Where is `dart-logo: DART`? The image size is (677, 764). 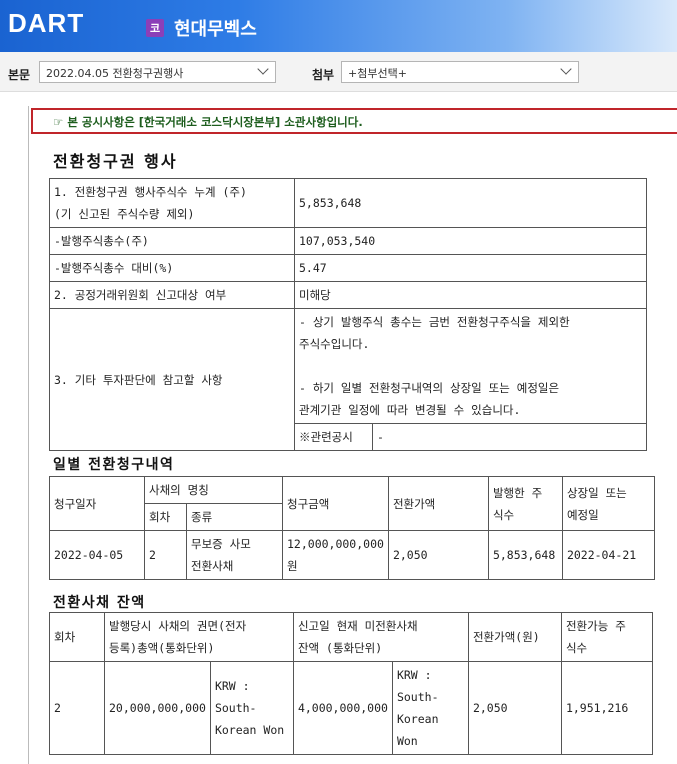 dart-logo: DART is located at coordinates (46, 23).